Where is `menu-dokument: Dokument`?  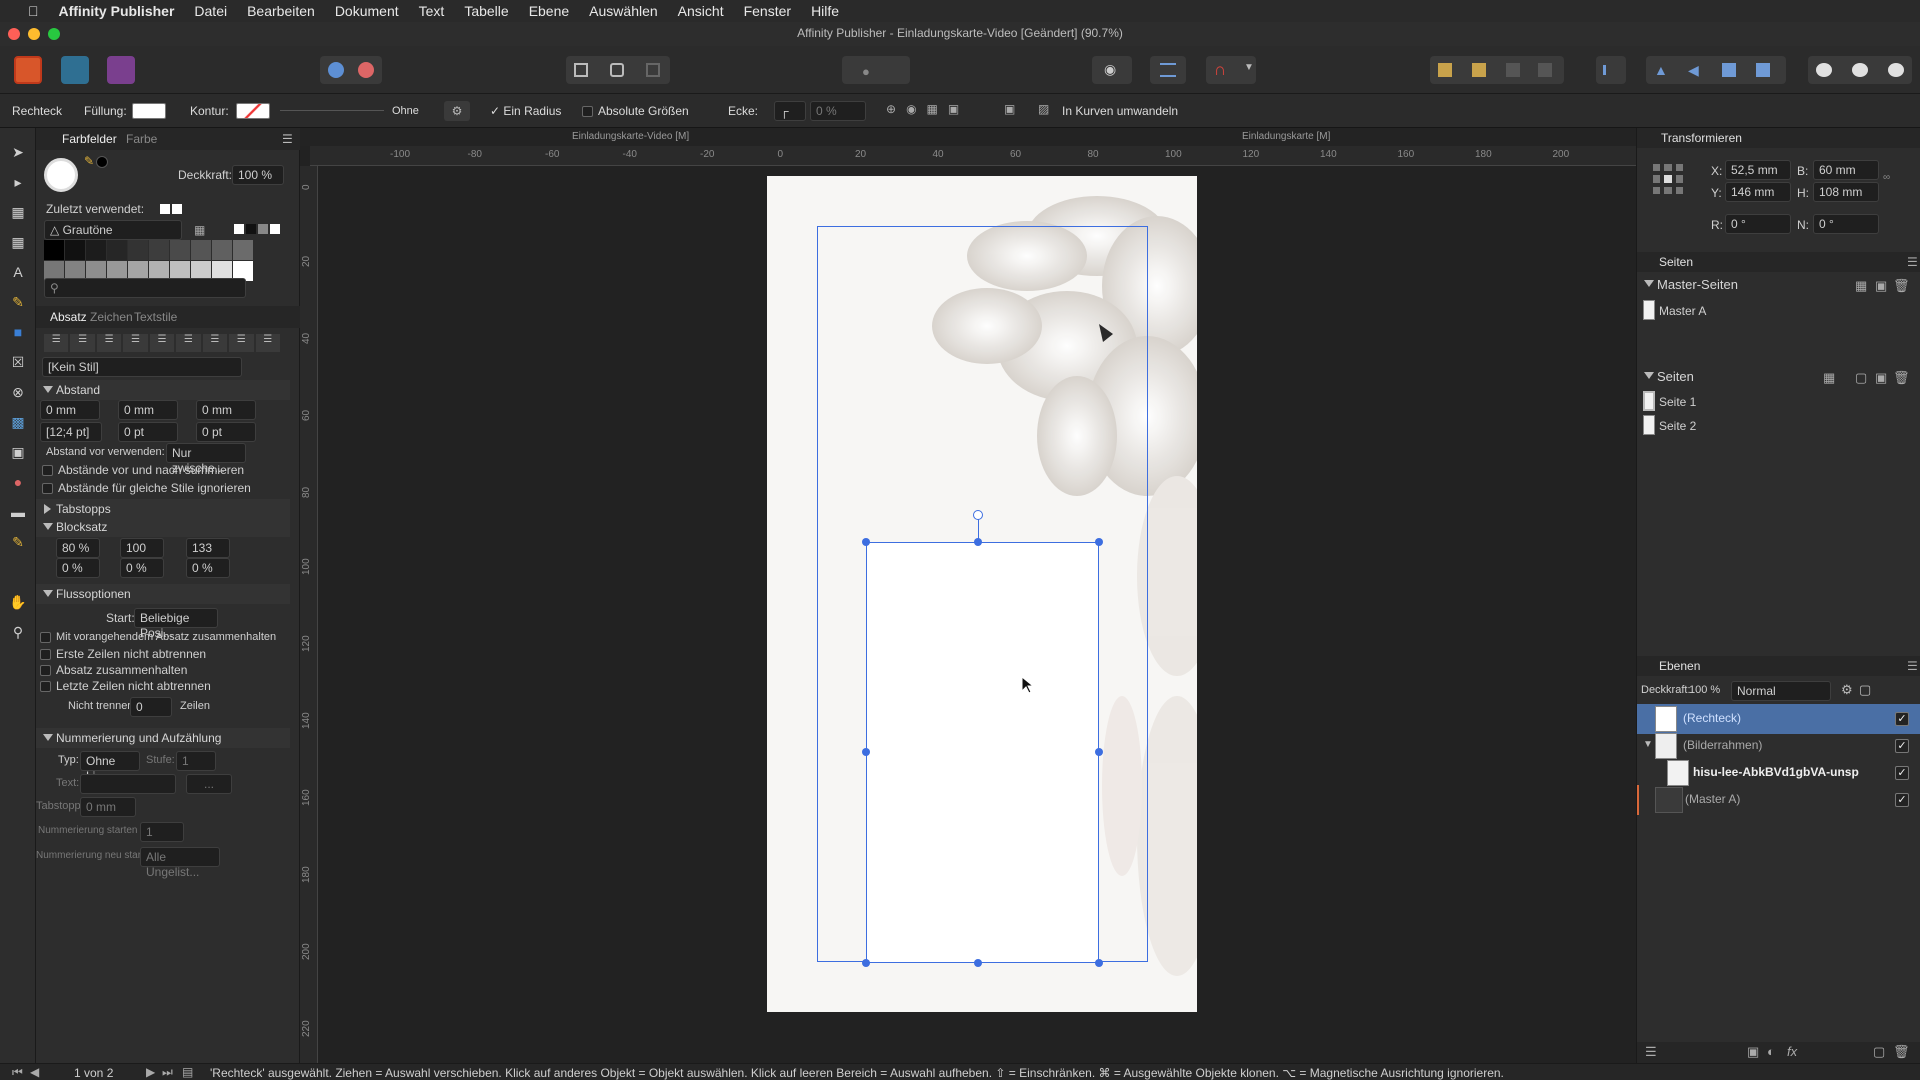 menu-dokument: Dokument is located at coordinates (367, 11).